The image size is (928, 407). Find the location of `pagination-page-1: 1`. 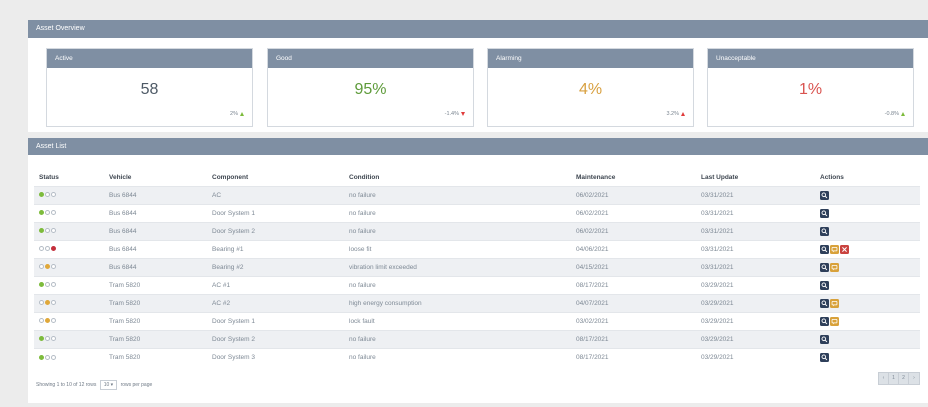

pagination-page-1: 1 is located at coordinates (894, 378).